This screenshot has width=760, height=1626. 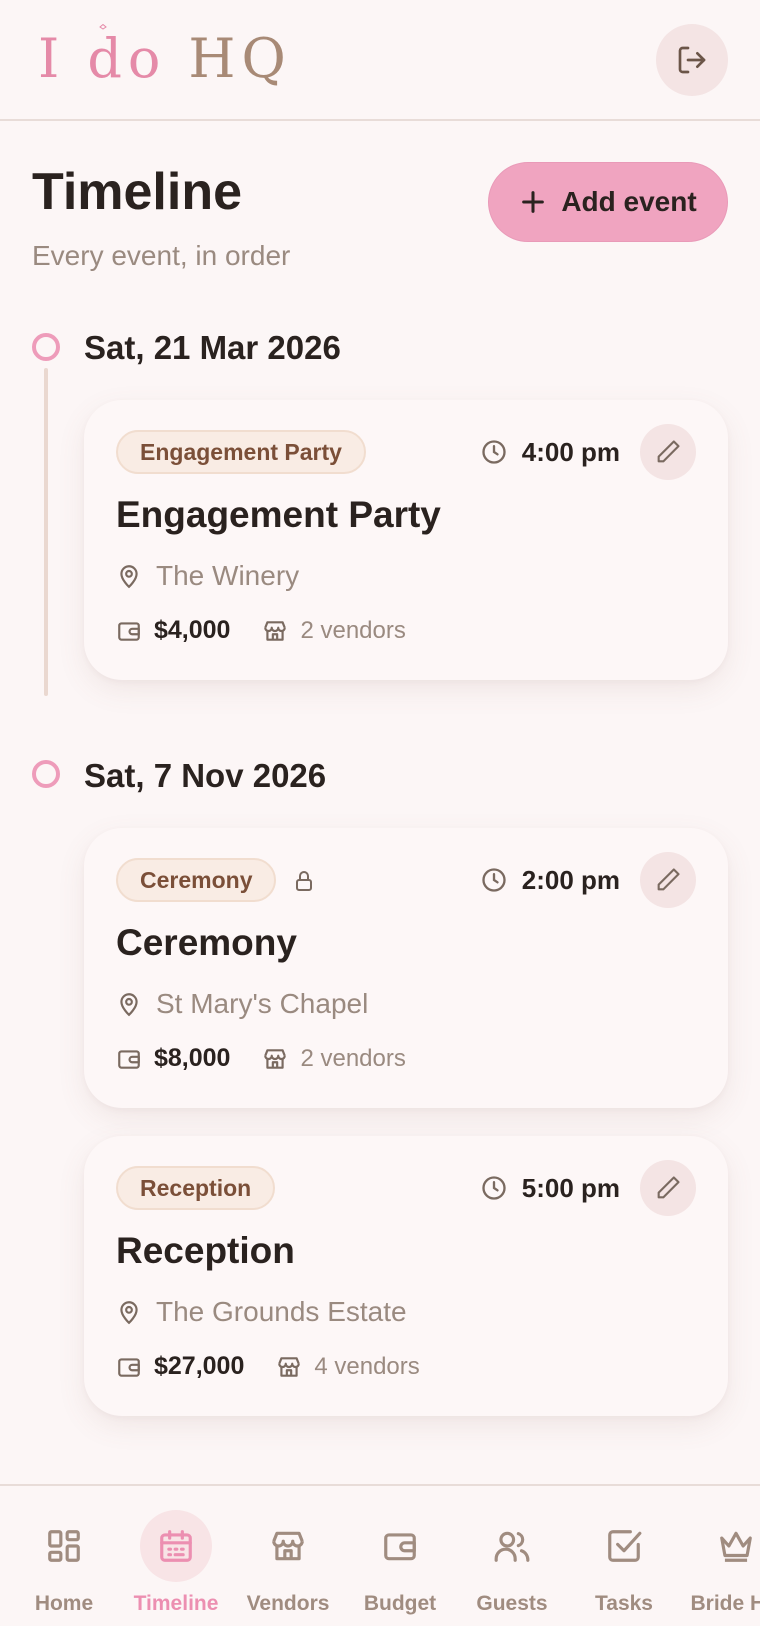 What do you see at coordinates (46, 532) in the screenshot?
I see `timeline-line` at bounding box center [46, 532].